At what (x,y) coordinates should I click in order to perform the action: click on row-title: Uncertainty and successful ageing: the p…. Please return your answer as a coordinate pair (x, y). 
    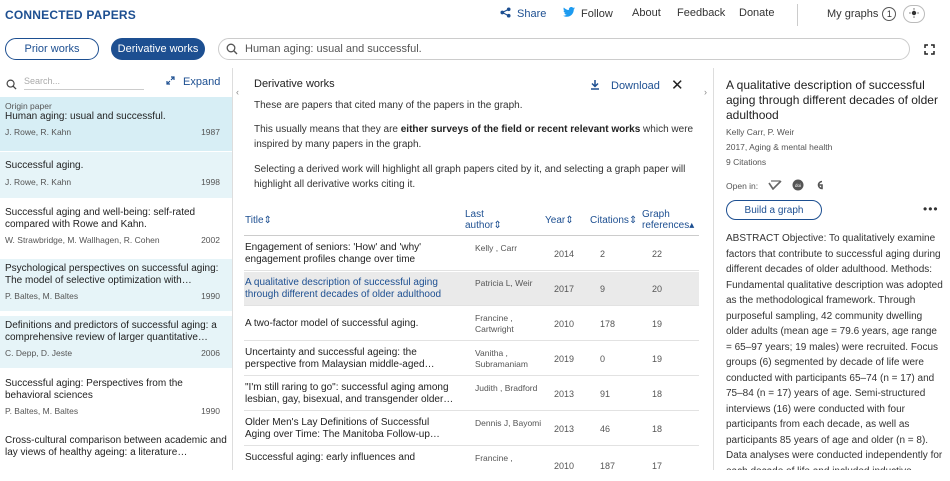
    Looking at the image, I should click on (340, 358).